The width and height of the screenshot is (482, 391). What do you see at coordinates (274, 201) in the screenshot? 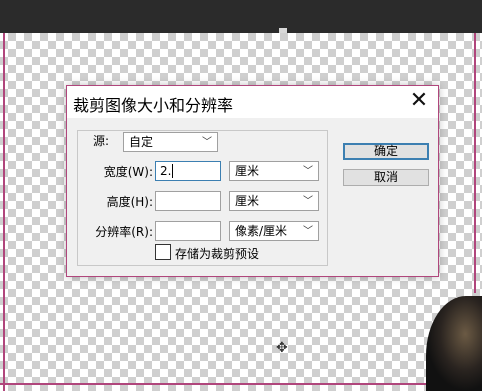
I see `height-unit-select: 厘米 ﹀` at bounding box center [274, 201].